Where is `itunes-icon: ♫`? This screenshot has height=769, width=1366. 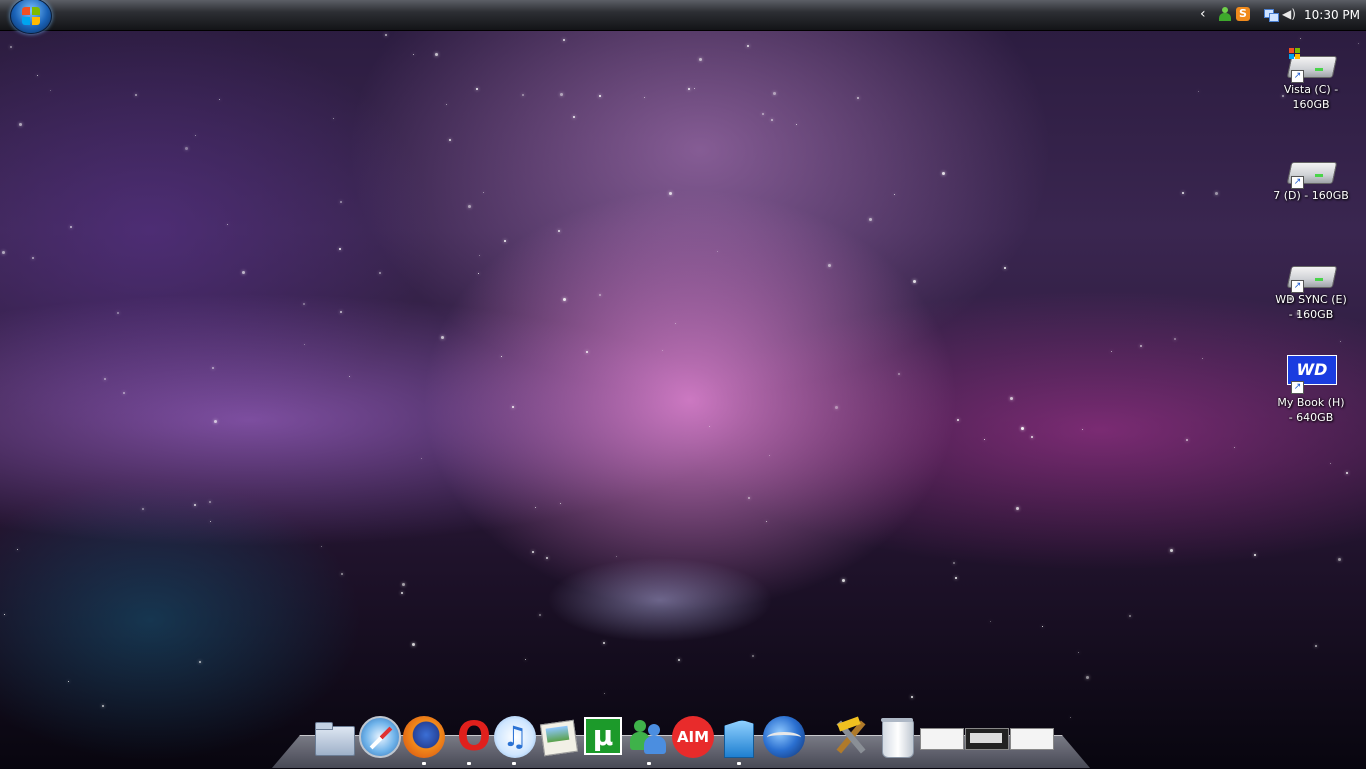
itunes-icon: ♫ is located at coordinates (515, 737).